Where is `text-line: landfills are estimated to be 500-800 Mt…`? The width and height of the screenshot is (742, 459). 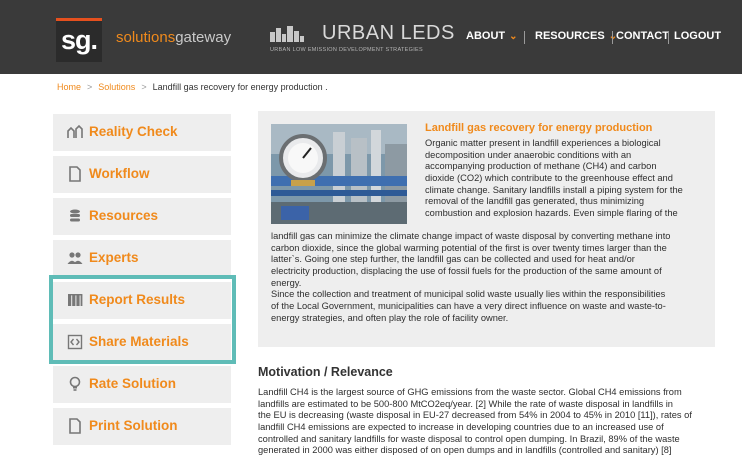 text-line: landfills are estimated to be 500-800 Mt… is located at coordinates (465, 403).